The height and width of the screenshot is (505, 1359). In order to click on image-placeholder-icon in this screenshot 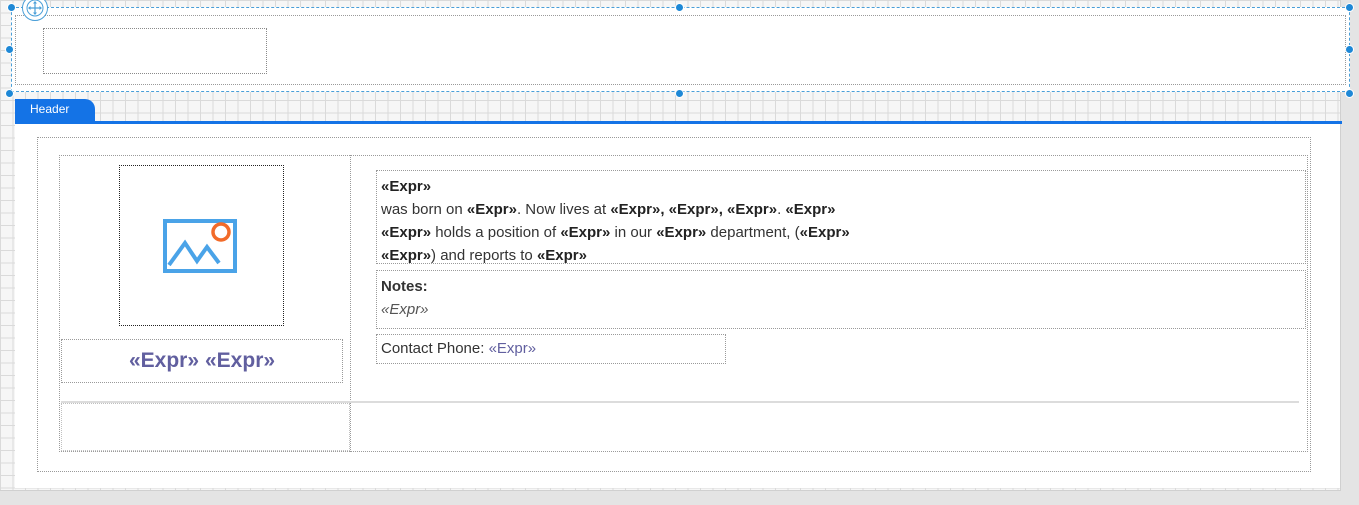, I will do `click(199, 245)`.